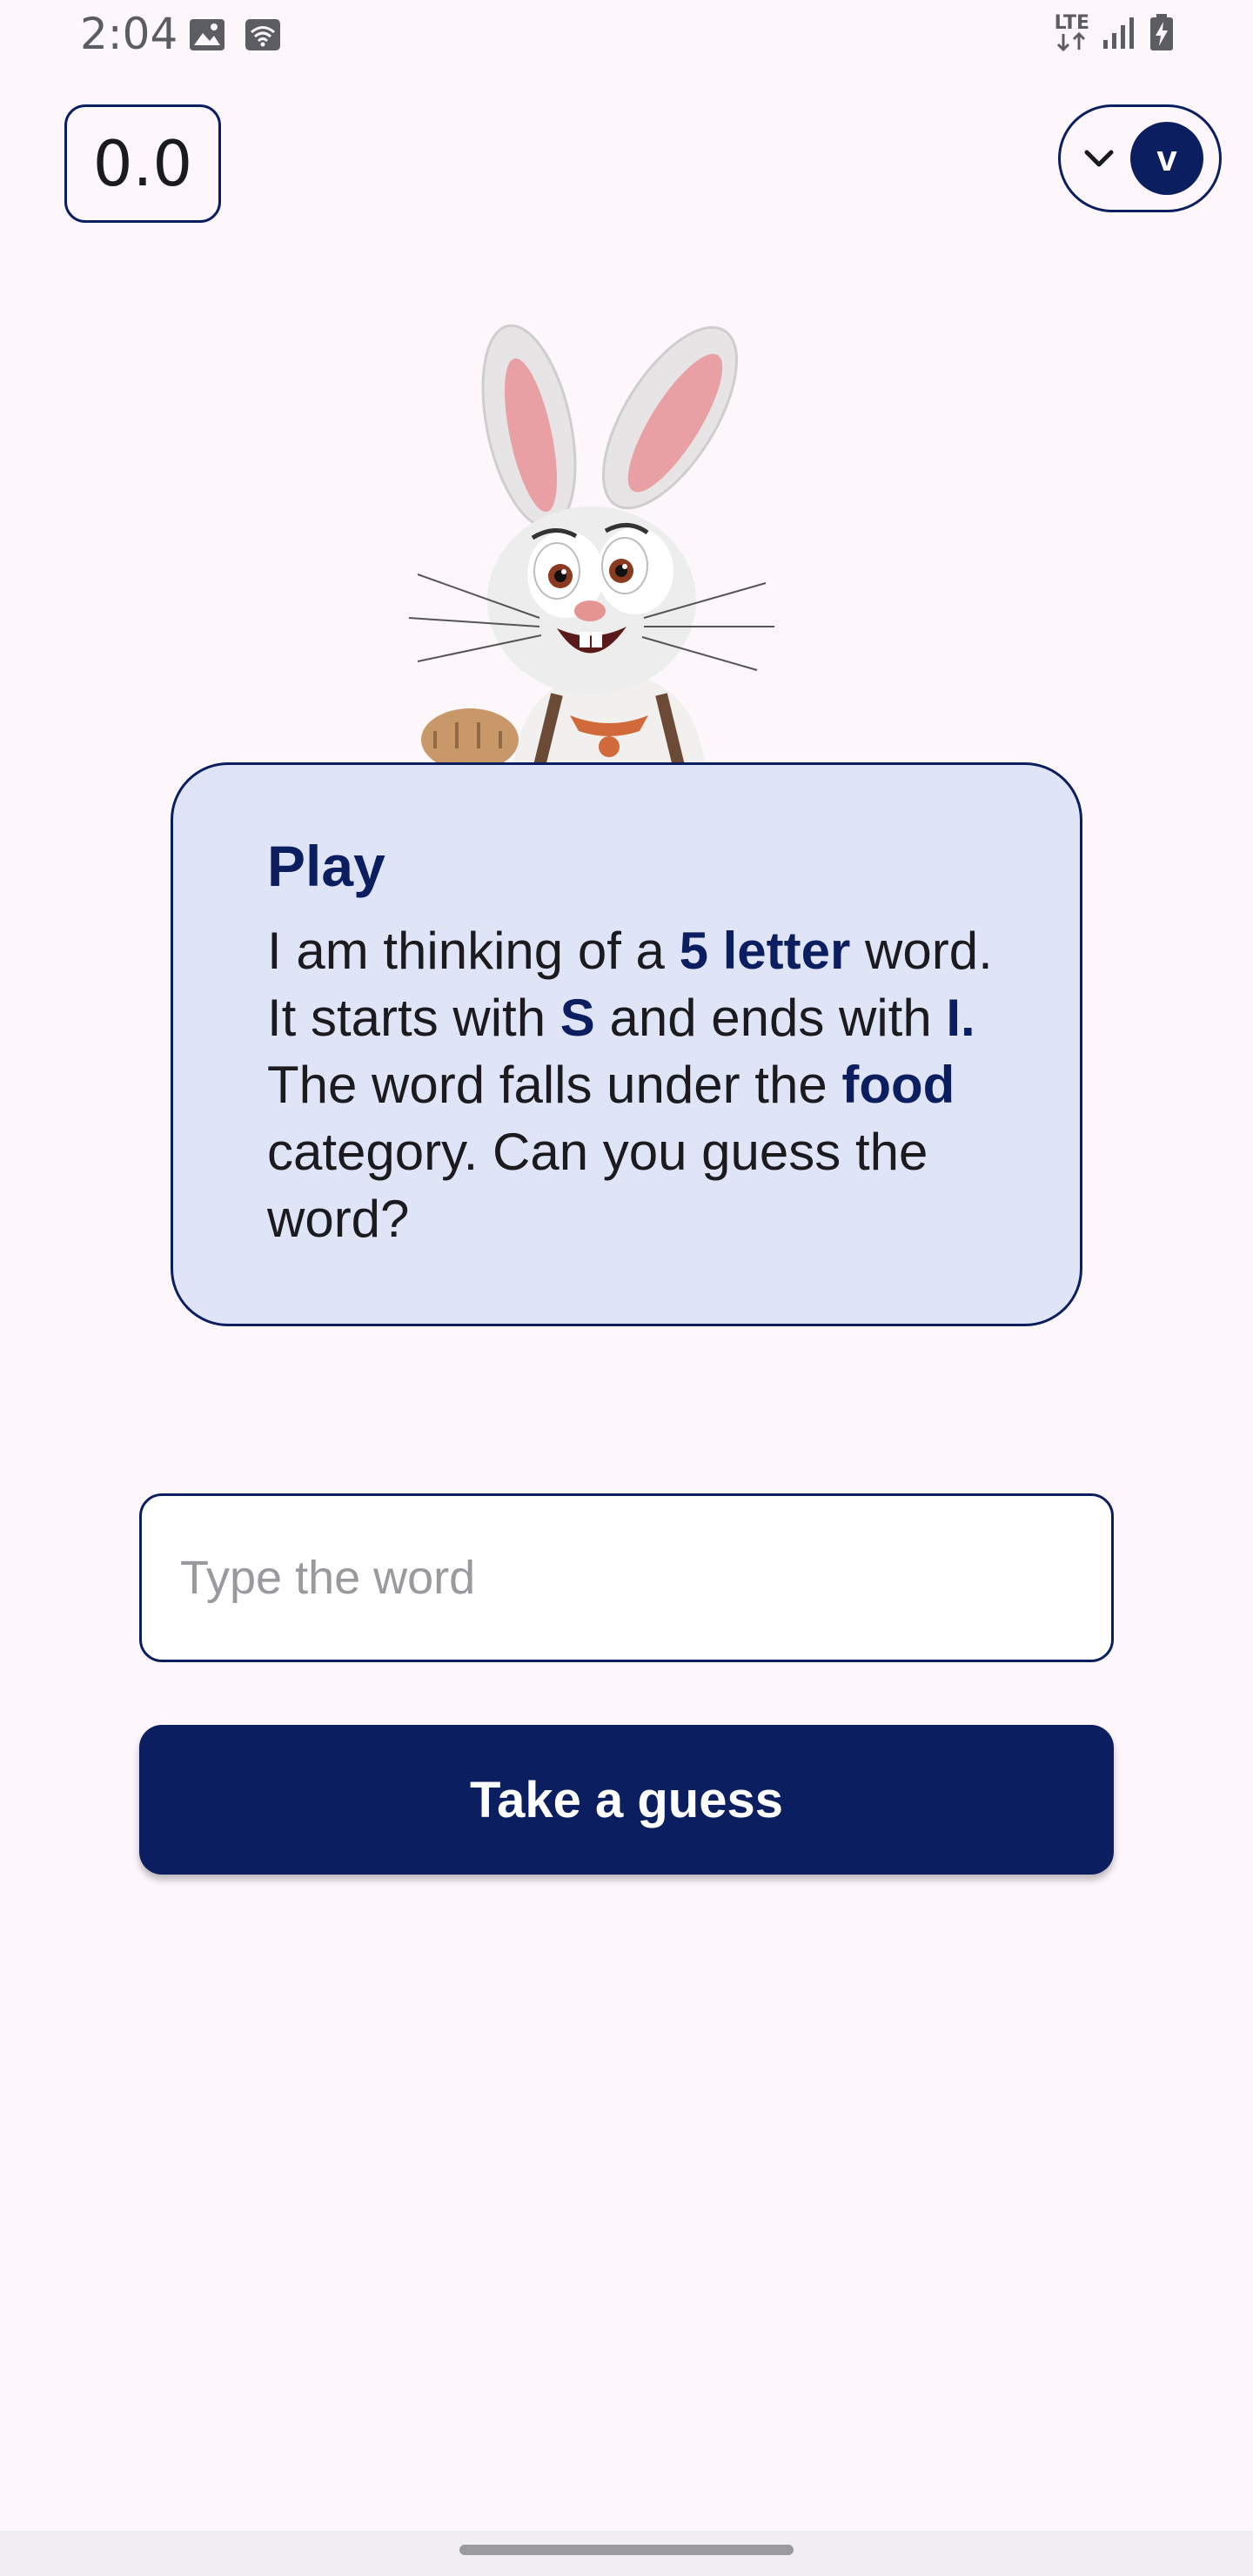 The image size is (1253, 2576). I want to click on status-bar: 2:04 LTE, so click(626, 37).